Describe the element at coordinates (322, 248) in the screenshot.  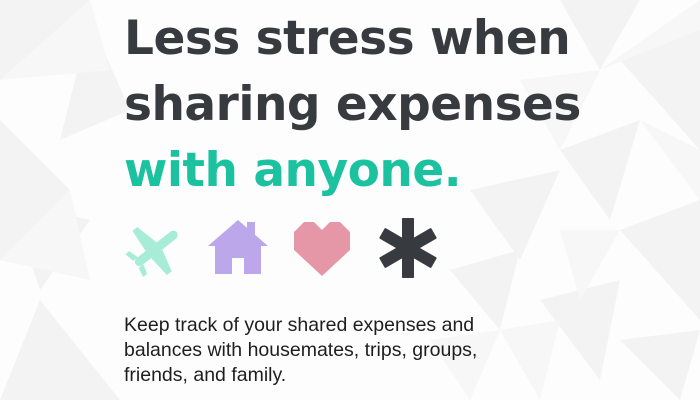
I see `heart-icon` at that location.